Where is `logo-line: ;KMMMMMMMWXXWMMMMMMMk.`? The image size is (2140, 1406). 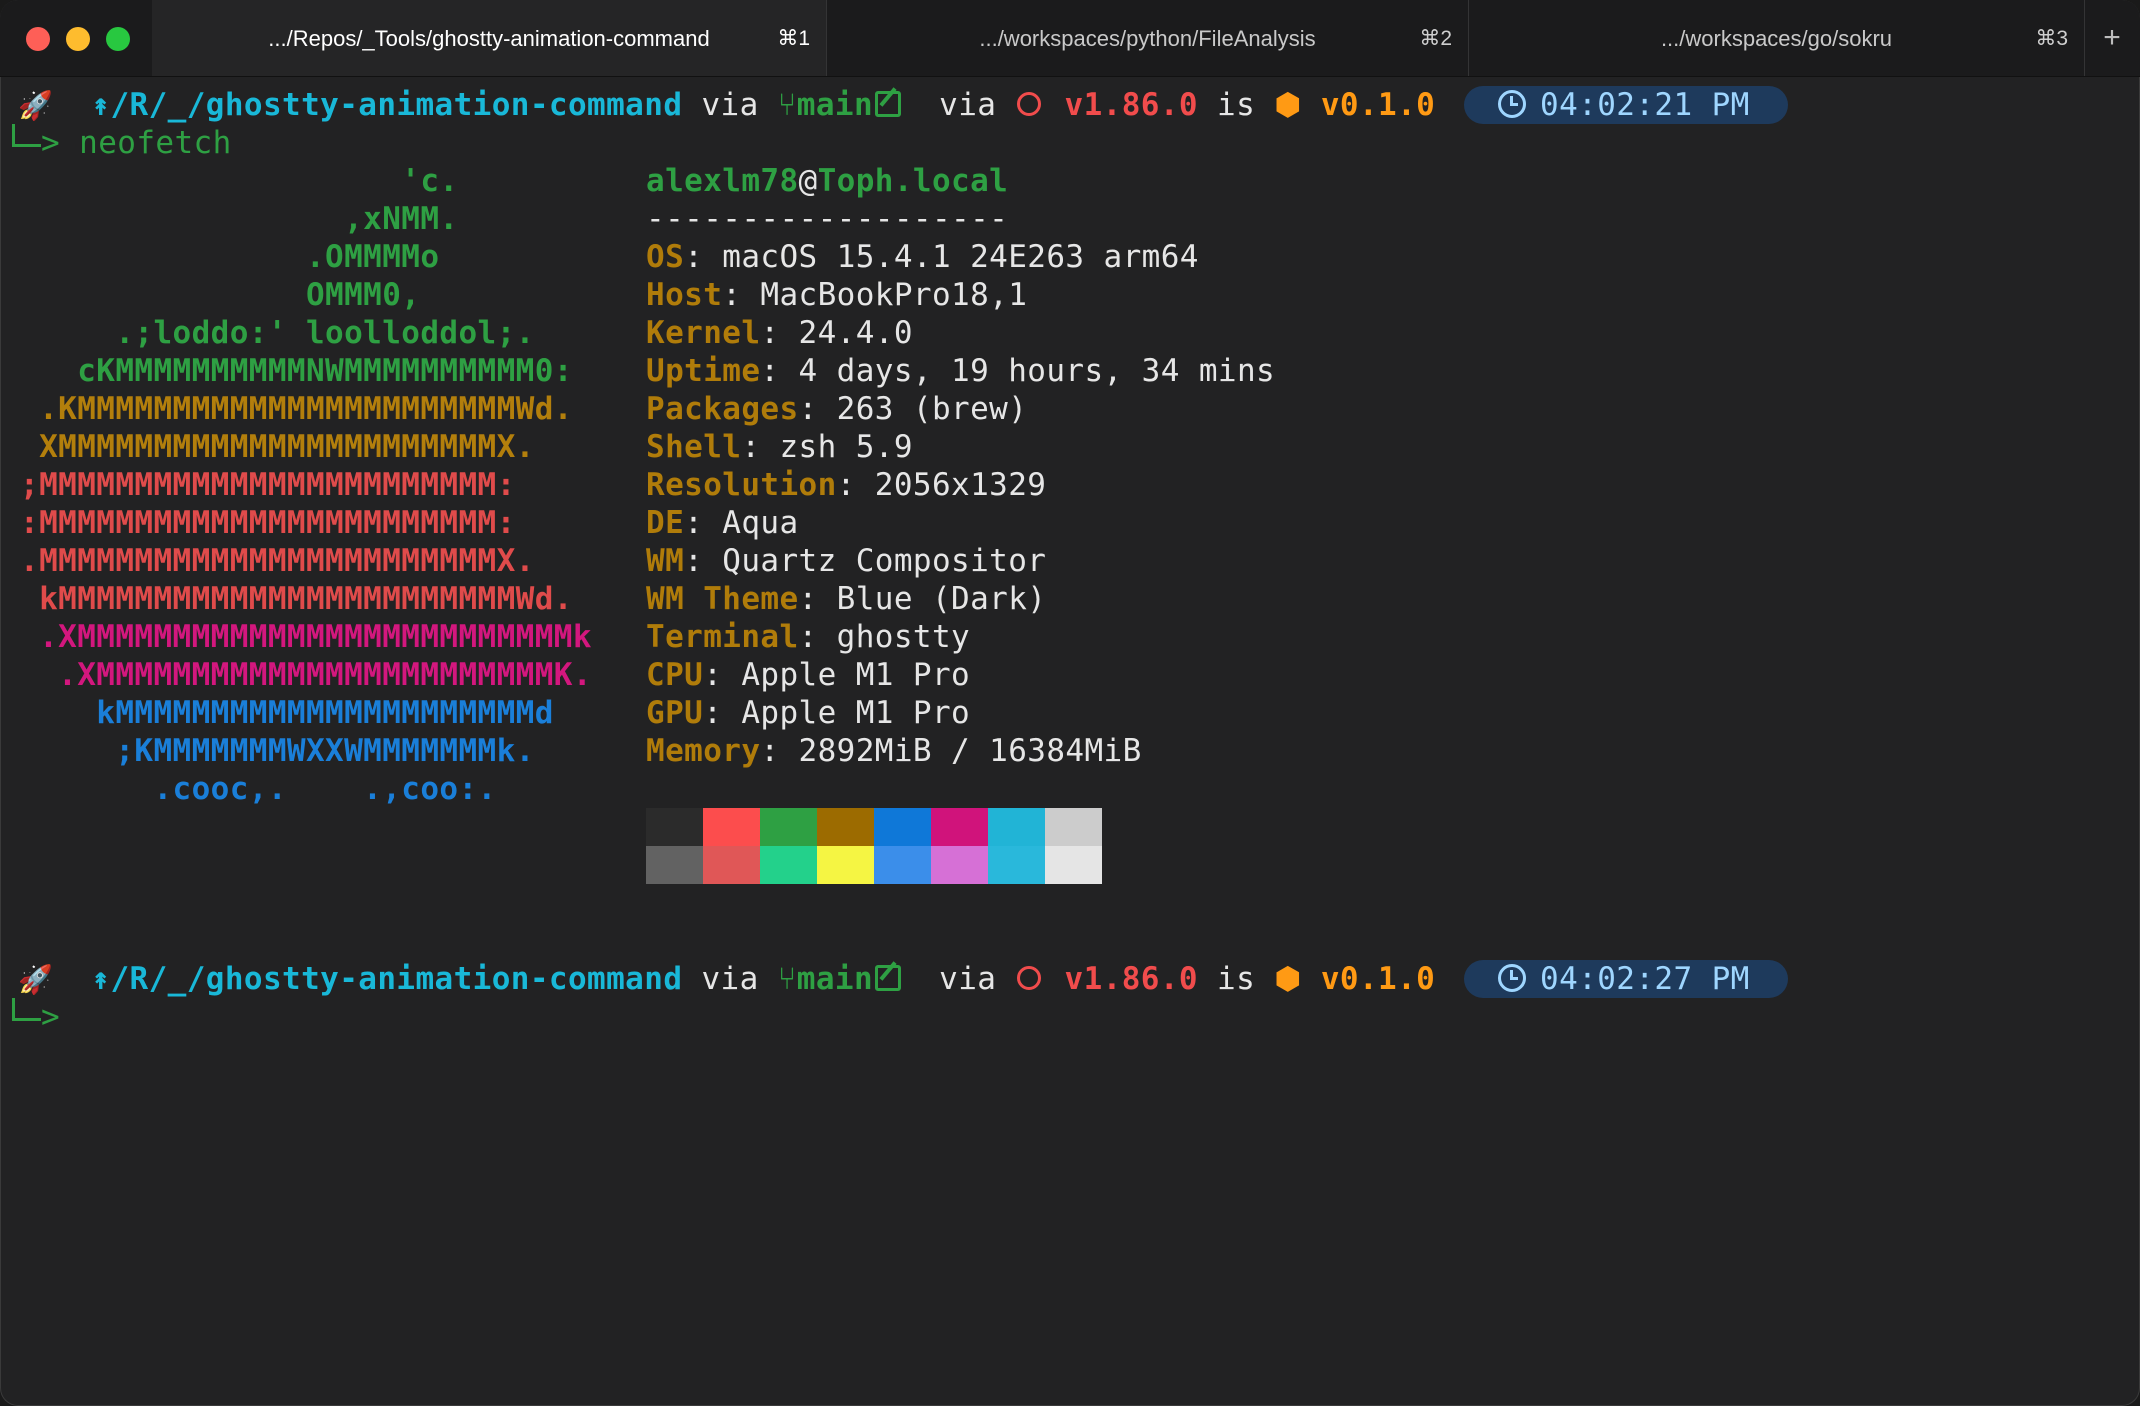
logo-line: ;KMMMMMMMWXXWMMMMMMMk. is located at coordinates (277, 751).